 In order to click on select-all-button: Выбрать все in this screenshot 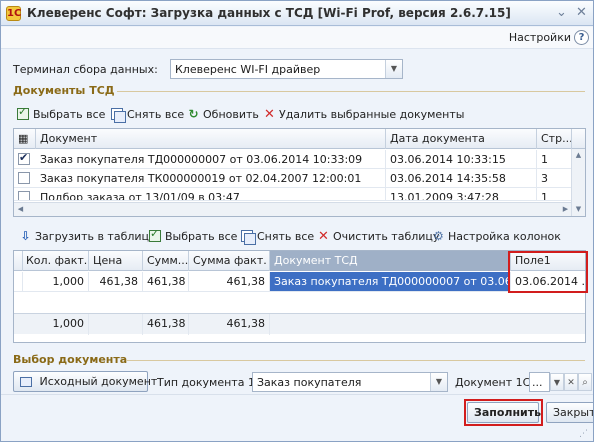, I will do `click(61, 113)`.